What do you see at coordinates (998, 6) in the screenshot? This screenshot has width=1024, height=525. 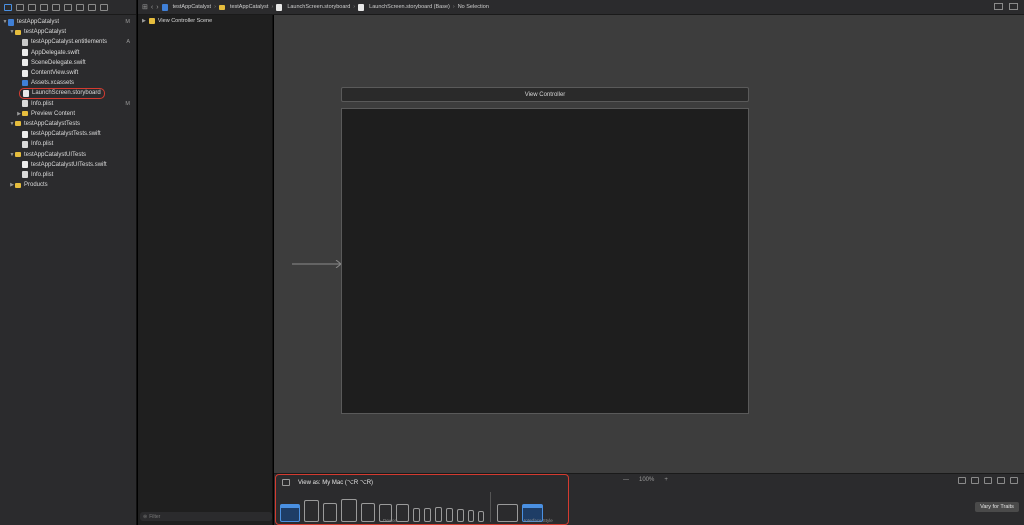 I see `editor-options-icon` at bounding box center [998, 6].